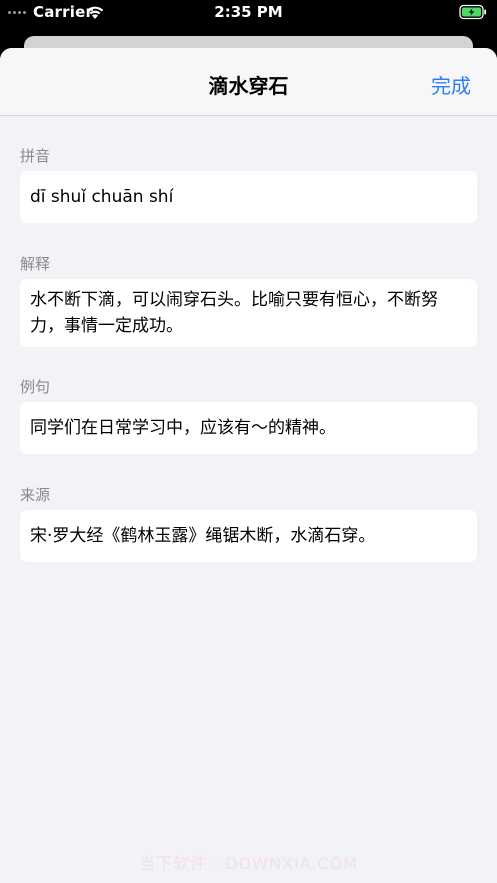 The height and width of the screenshot is (883, 497). Describe the element at coordinates (248, 86) in the screenshot. I see `page-title: 滴水穿石` at that location.